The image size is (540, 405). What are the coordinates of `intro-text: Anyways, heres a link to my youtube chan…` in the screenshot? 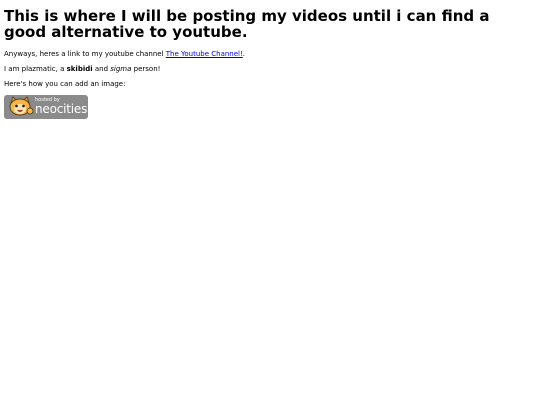 It's located at (85, 54).